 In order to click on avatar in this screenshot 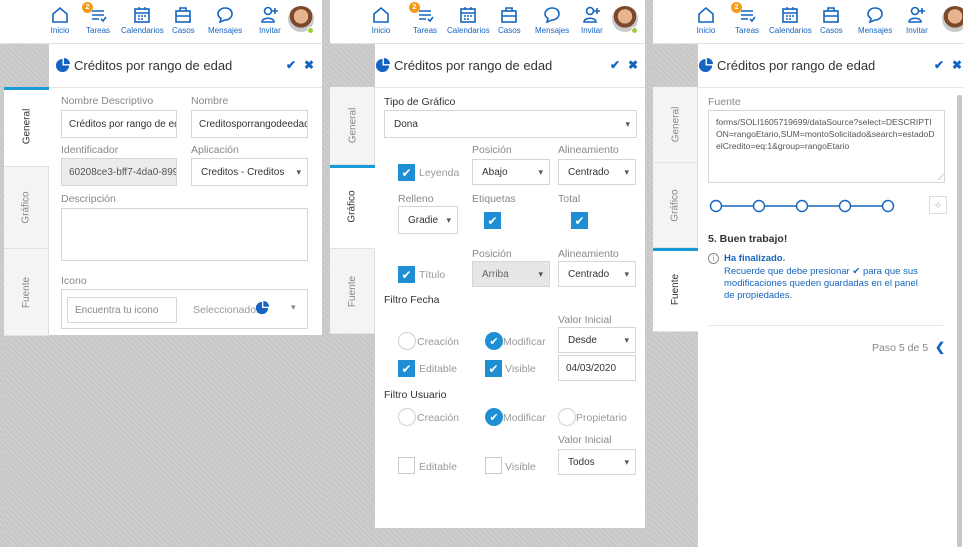, I will do `click(952, 19)`.